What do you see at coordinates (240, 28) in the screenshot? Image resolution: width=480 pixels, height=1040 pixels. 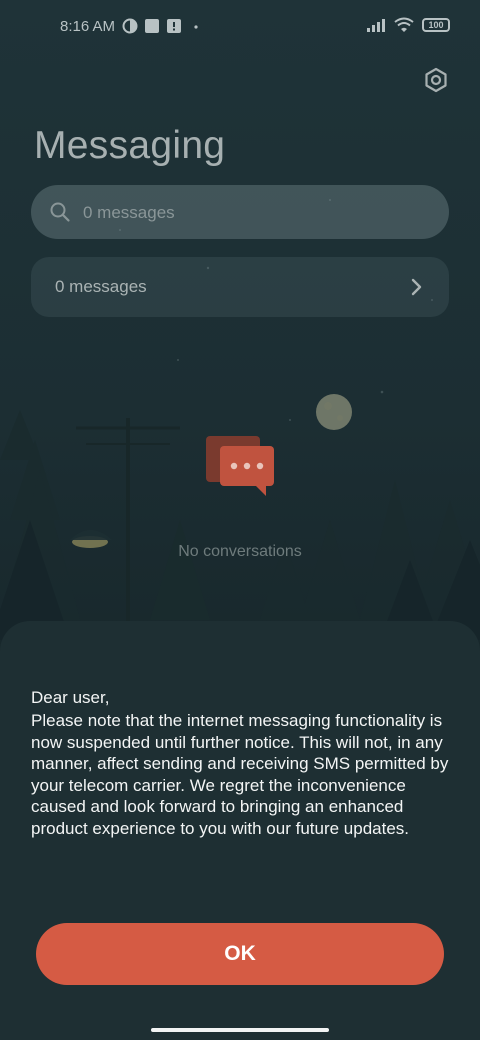 I see `status-bar: 8:16 AM 100` at bounding box center [240, 28].